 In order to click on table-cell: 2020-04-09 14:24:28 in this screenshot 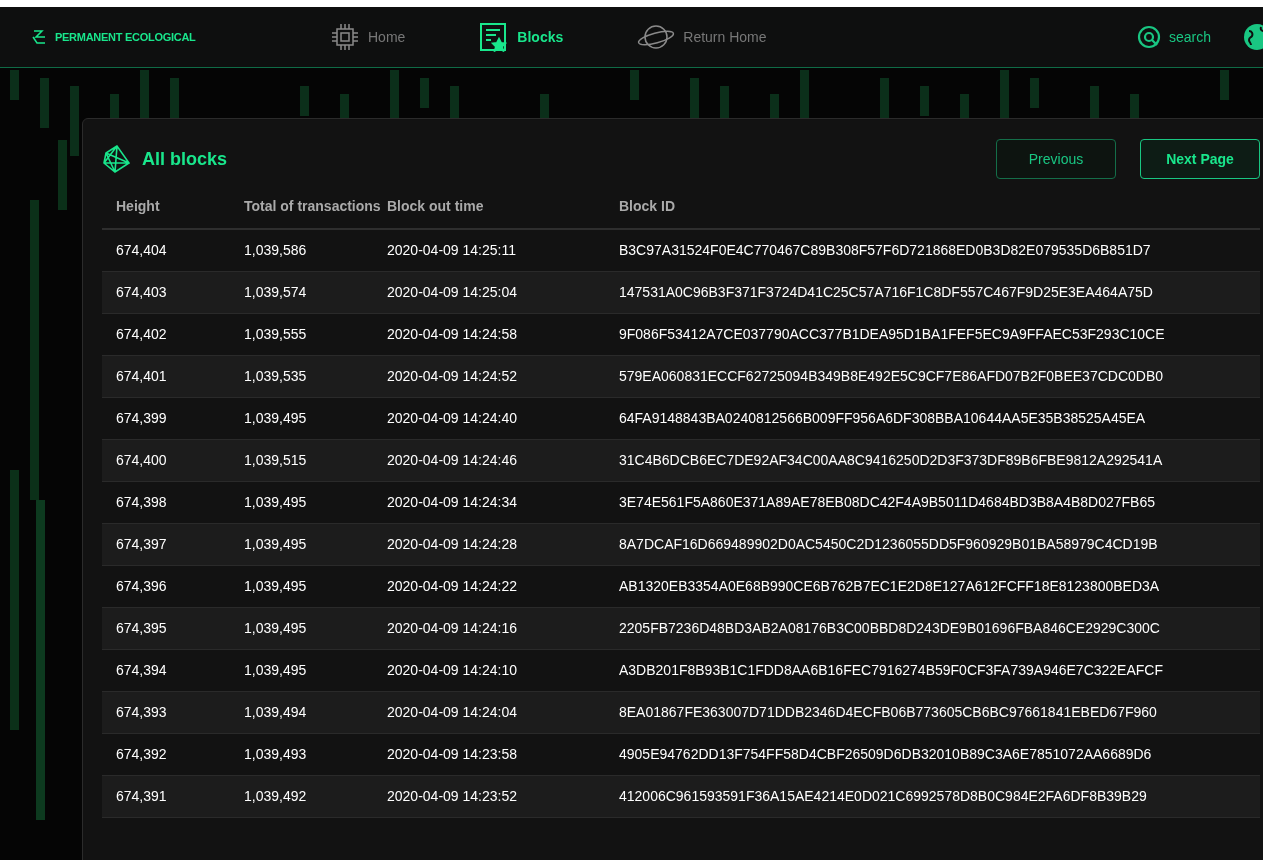, I will do `click(452, 544)`.